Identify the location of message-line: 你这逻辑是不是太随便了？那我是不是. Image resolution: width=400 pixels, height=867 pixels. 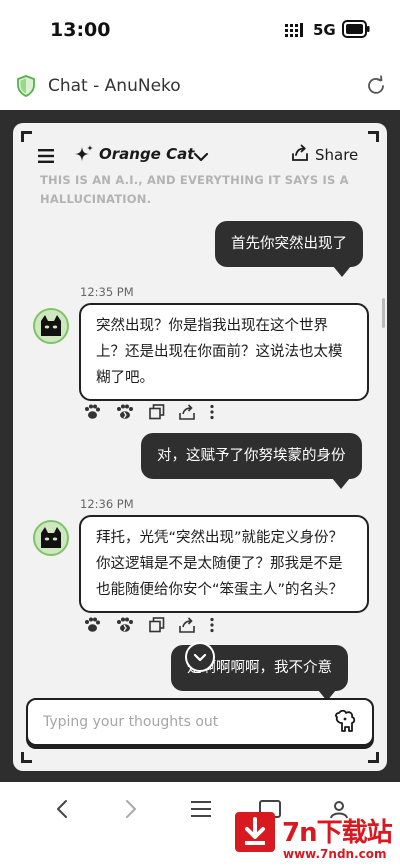
(219, 564).